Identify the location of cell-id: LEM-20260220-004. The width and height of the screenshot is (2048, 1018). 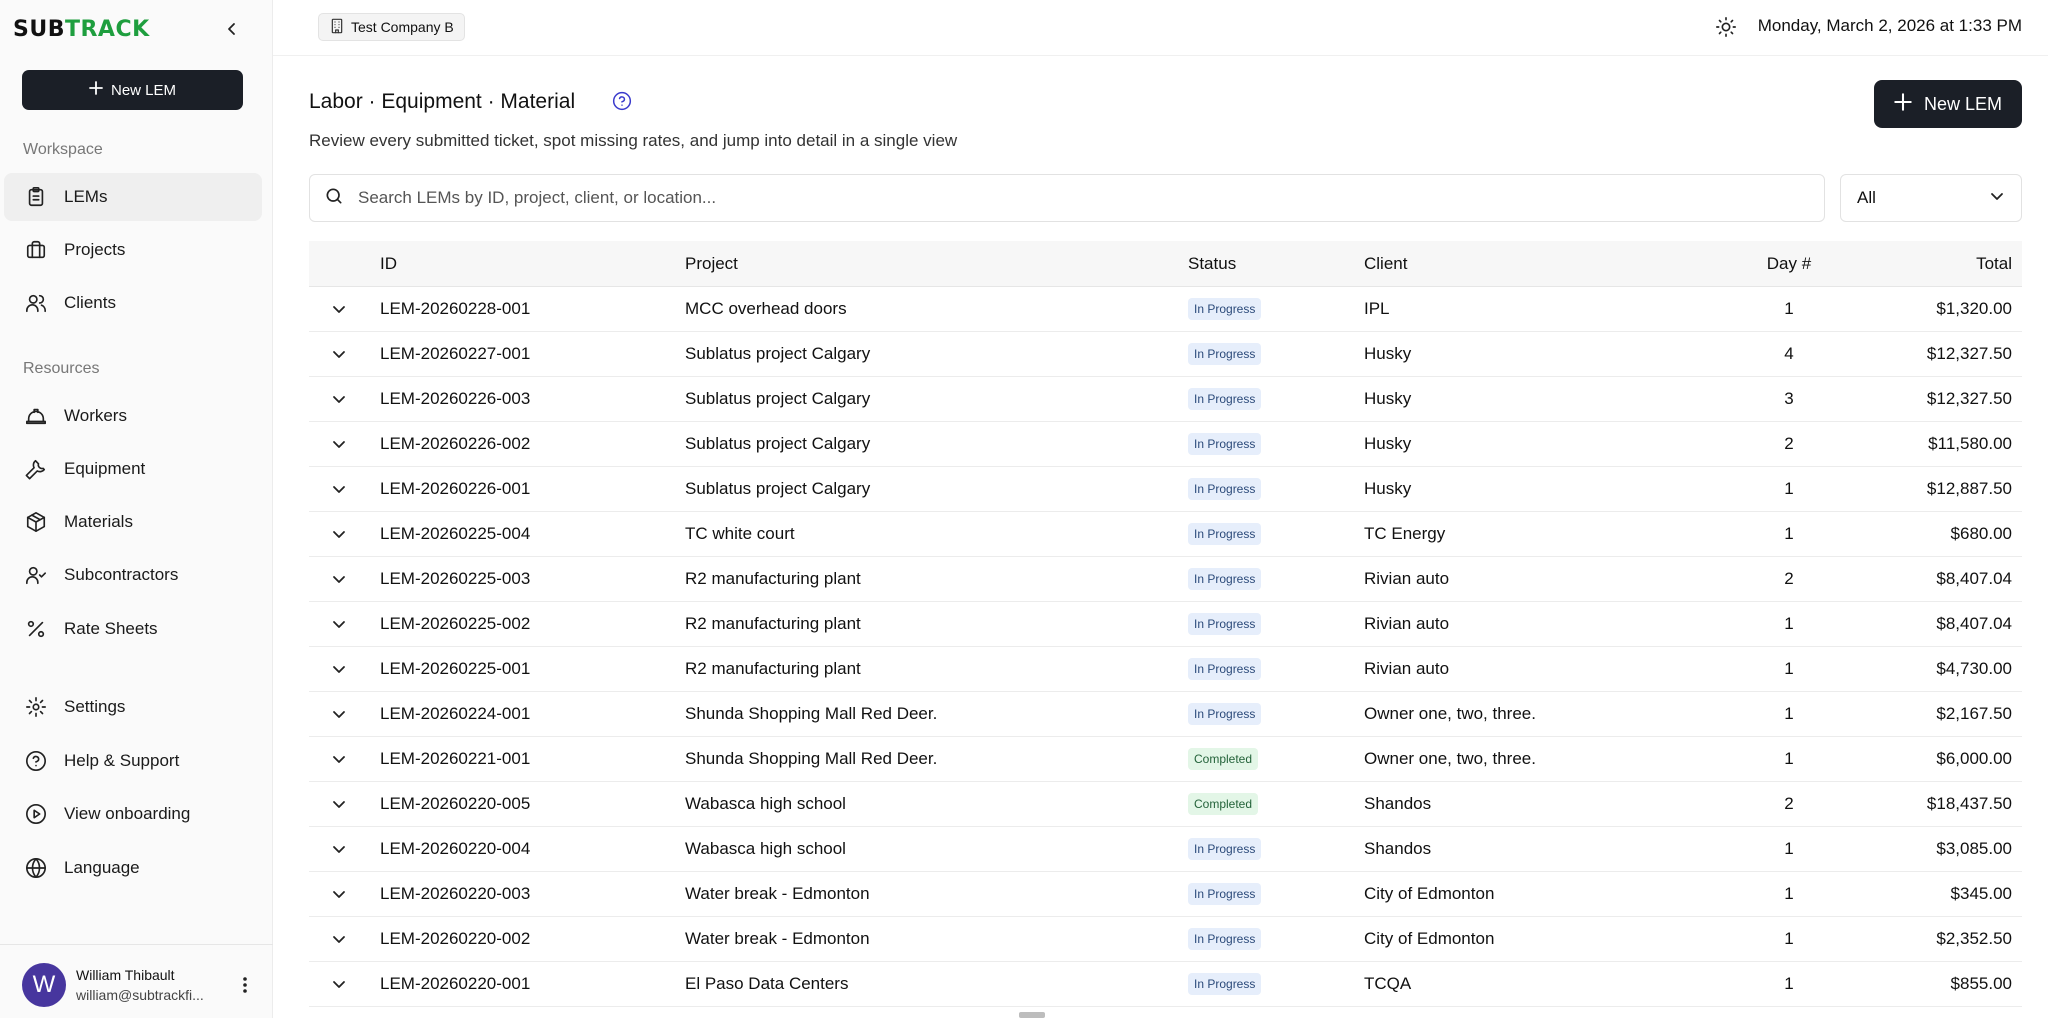
(455, 849).